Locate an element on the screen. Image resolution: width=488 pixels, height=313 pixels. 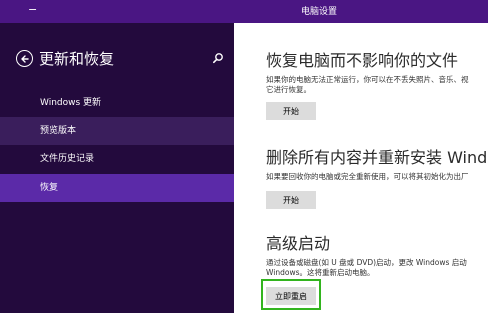
highlight-frame: 立即重启 is located at coordinates (291, 294).